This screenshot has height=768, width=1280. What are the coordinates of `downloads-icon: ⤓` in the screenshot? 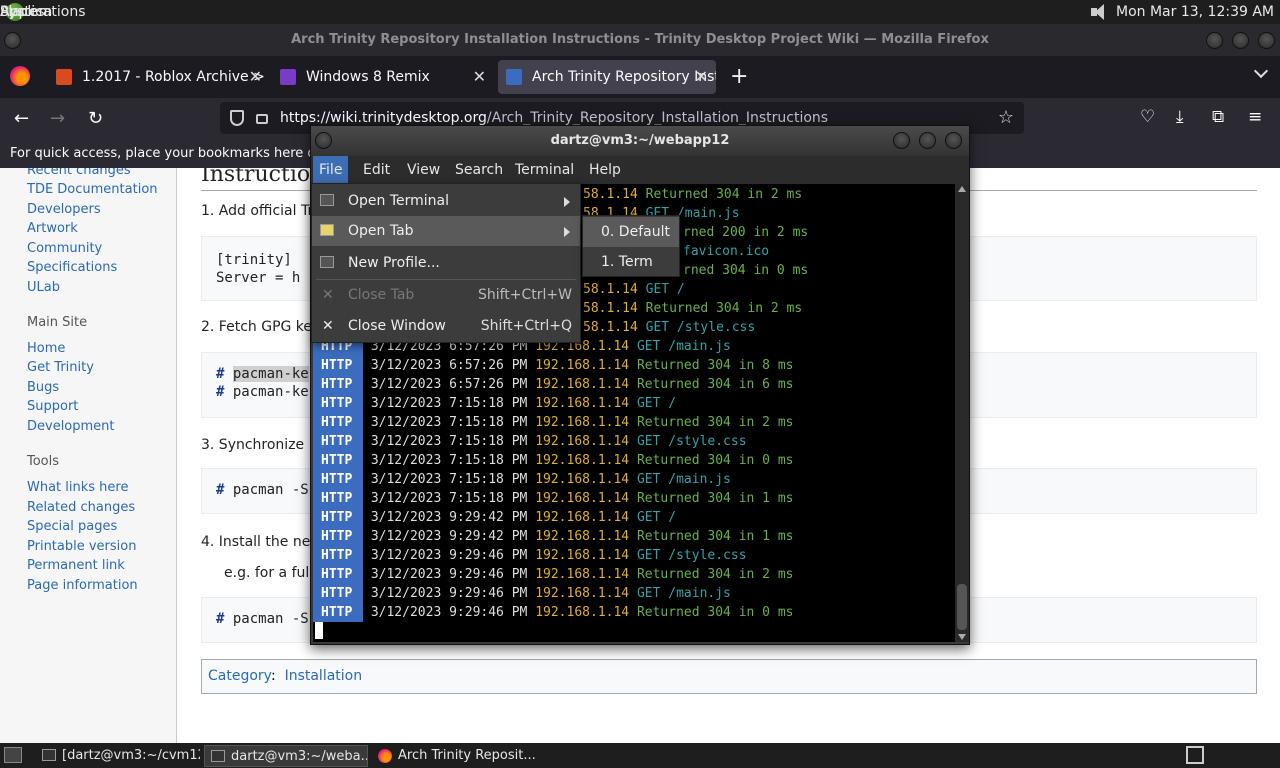 It's located at (1180, 117).